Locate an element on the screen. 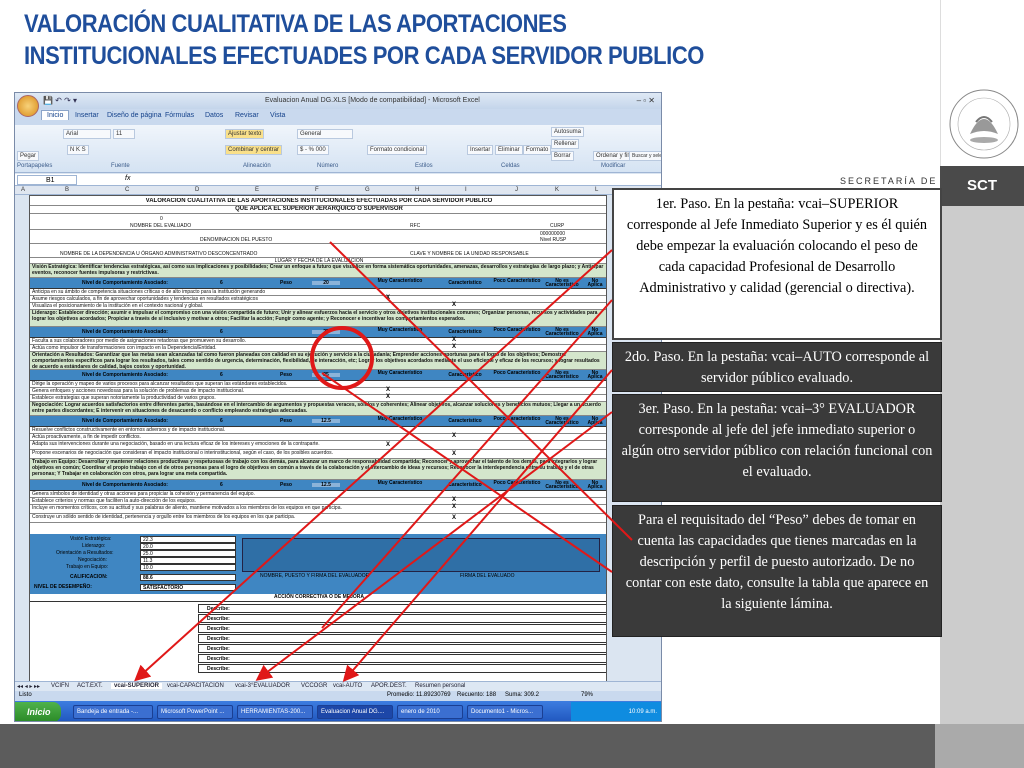 The image size is (1024, 768). peso-value-highlighted: 25 is located at coordinates (326, 332).